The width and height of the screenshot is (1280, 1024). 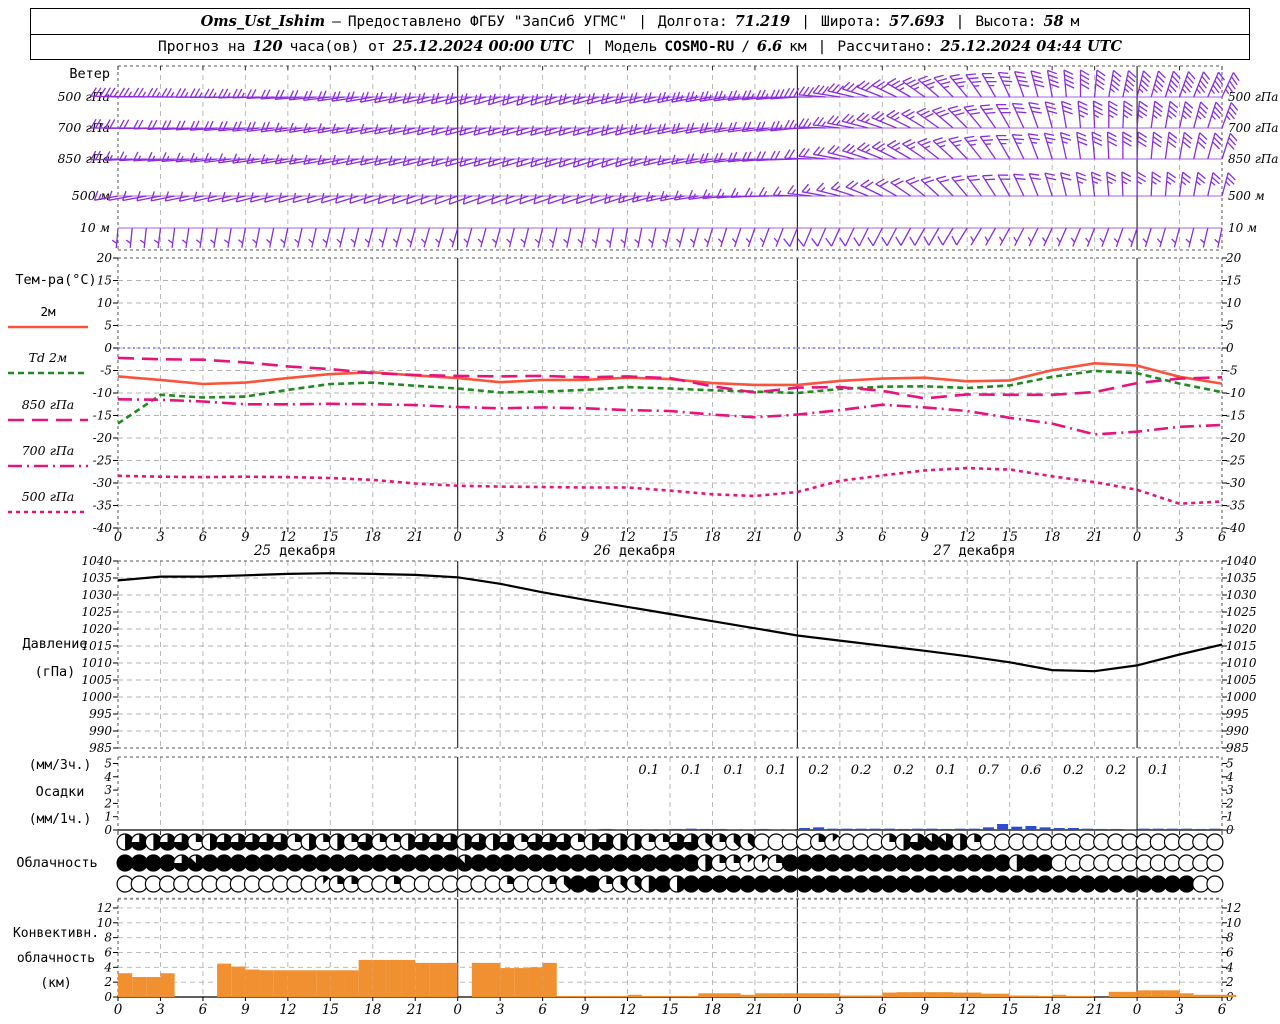 What do you see at coordinates (48, 404) in the screenshot?
I see `temp-legend-label: 850 гПа` at bounding box center [48, 404].